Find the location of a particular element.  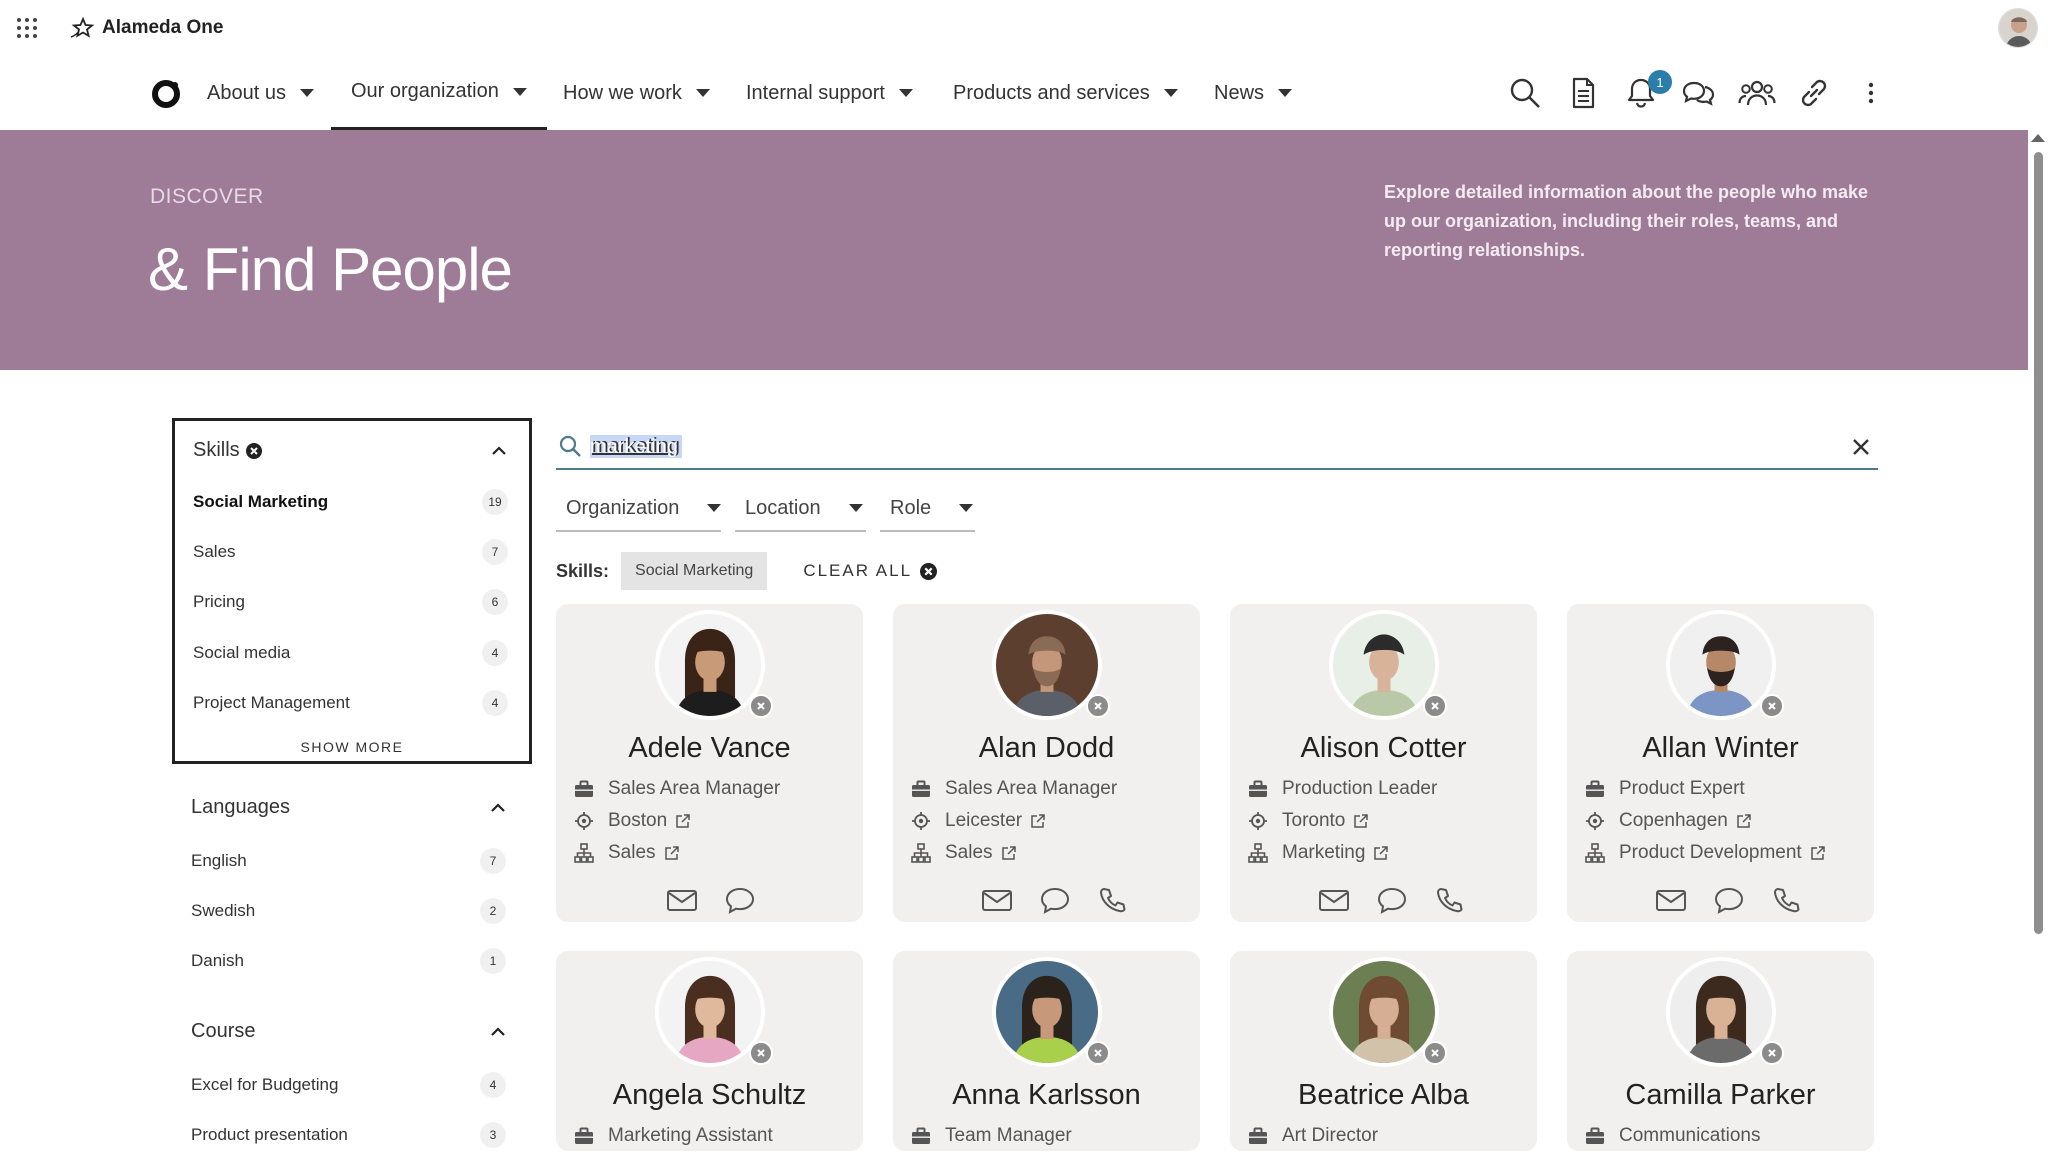

show-more-button: SHOW MORE is located at coordinates (352, 747).